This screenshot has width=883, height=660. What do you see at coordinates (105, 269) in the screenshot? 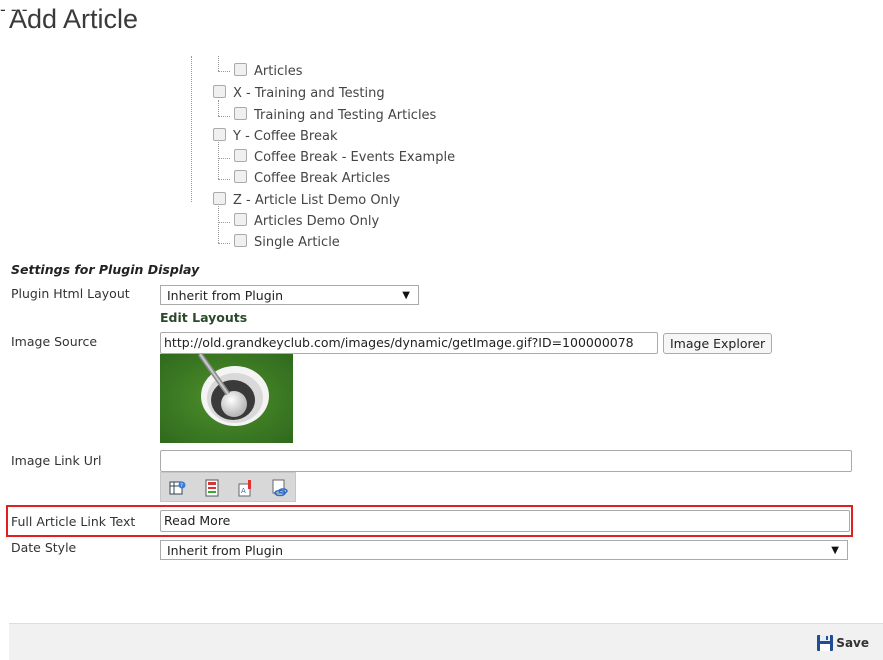
I see `settings-heading: Settings for Plugin Display` at bounding box center [105, 269].